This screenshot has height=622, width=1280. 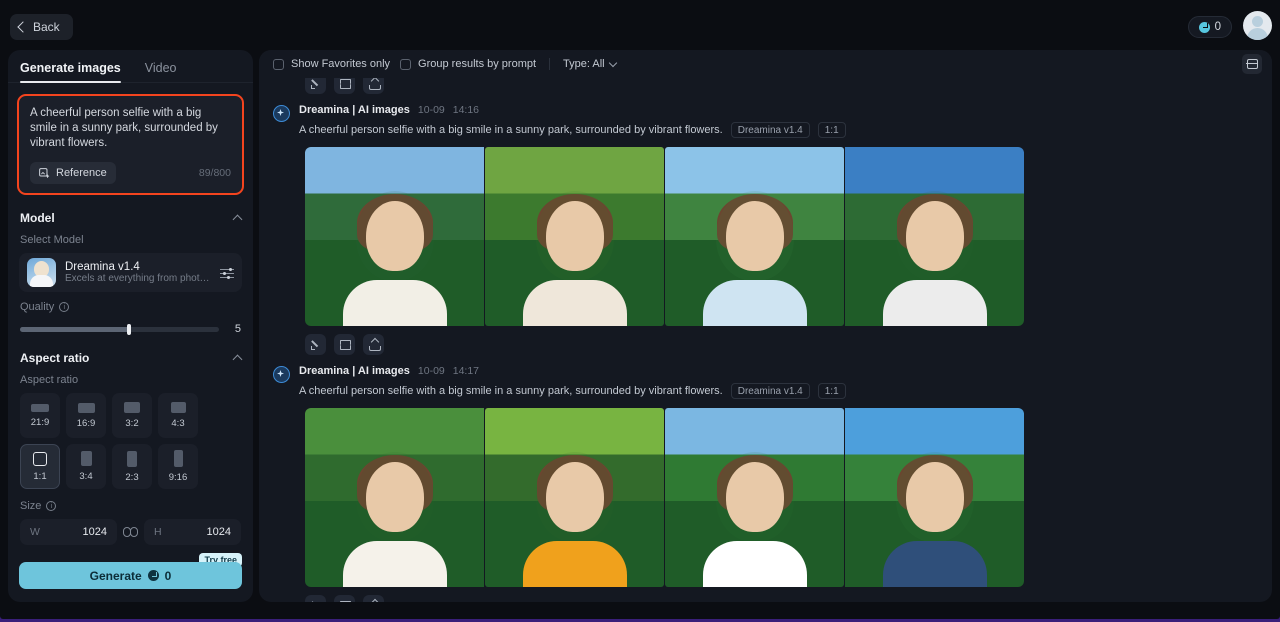 I want to click on bottom-accent-strip, so click(x=640, y=619).